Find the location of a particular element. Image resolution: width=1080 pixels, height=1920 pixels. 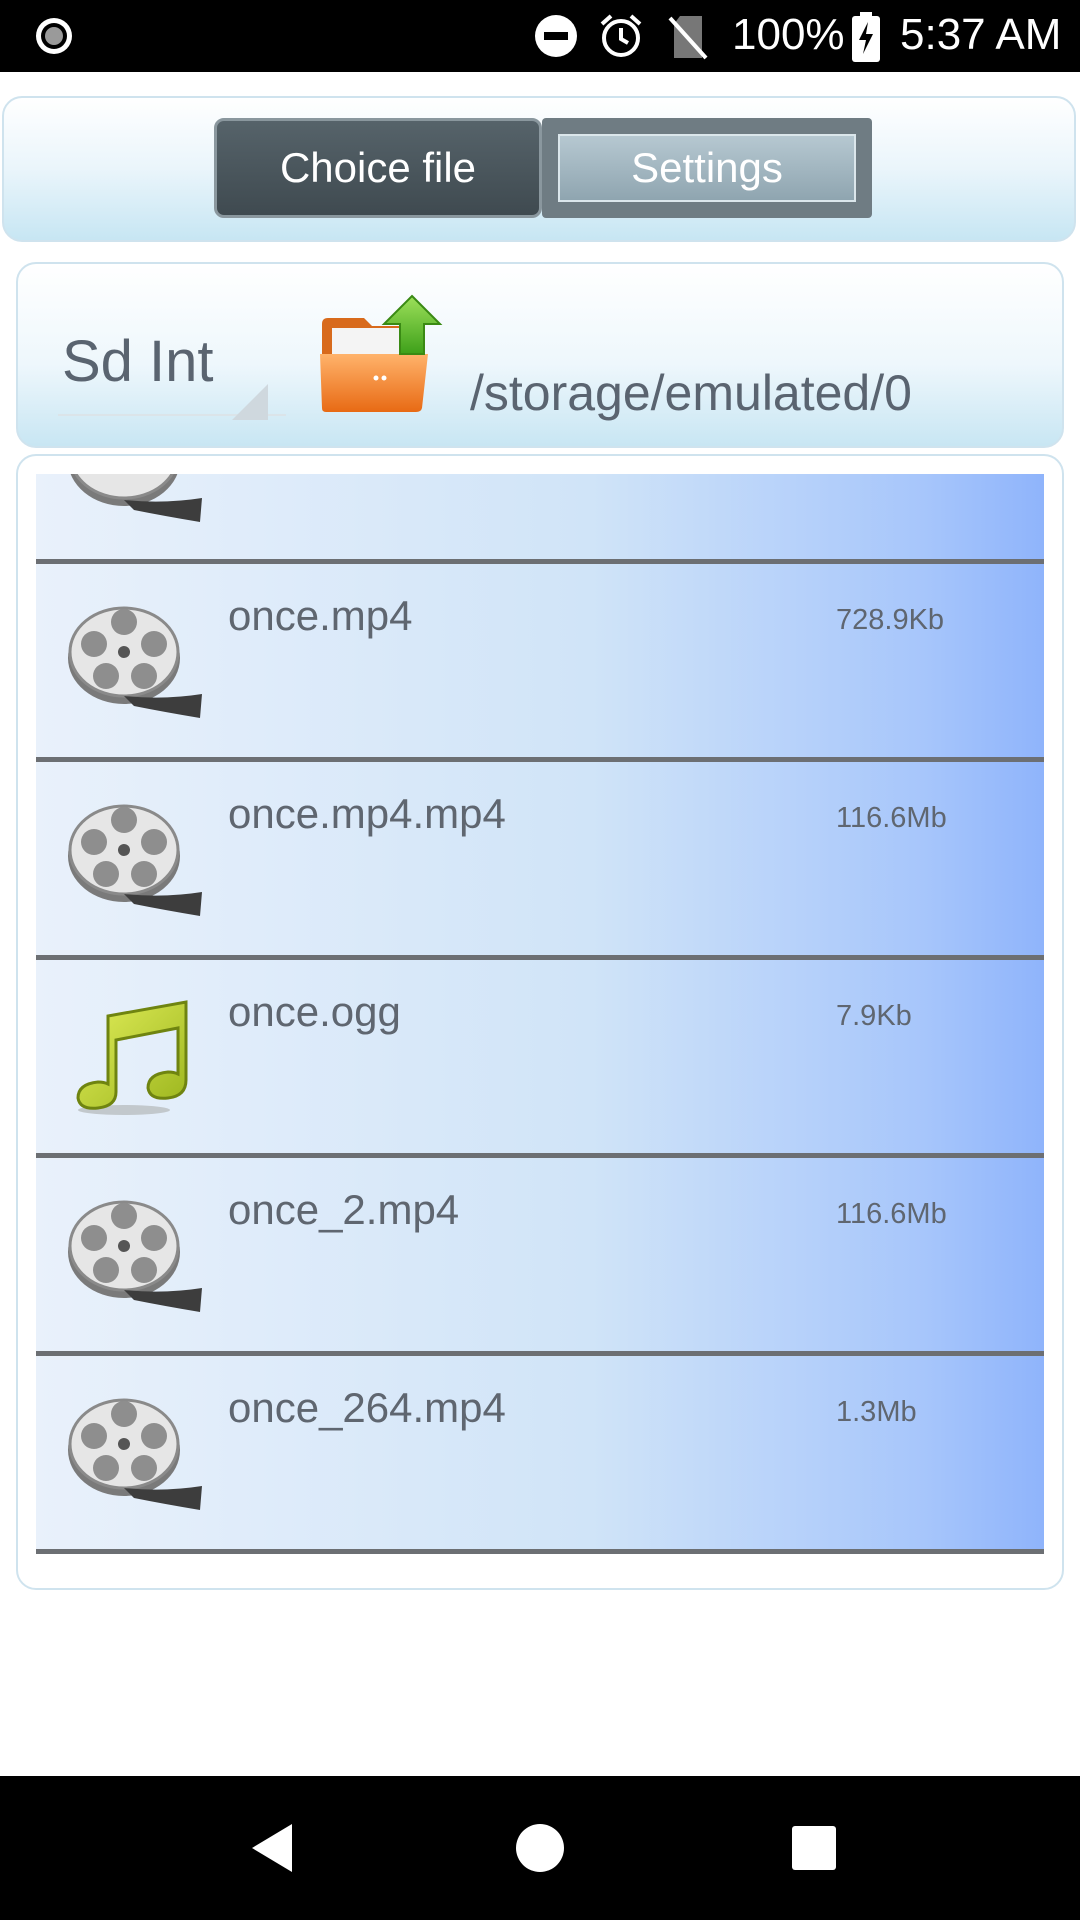

list-item: once.mp4 728.9Kb is located at coordinates (540, 663).